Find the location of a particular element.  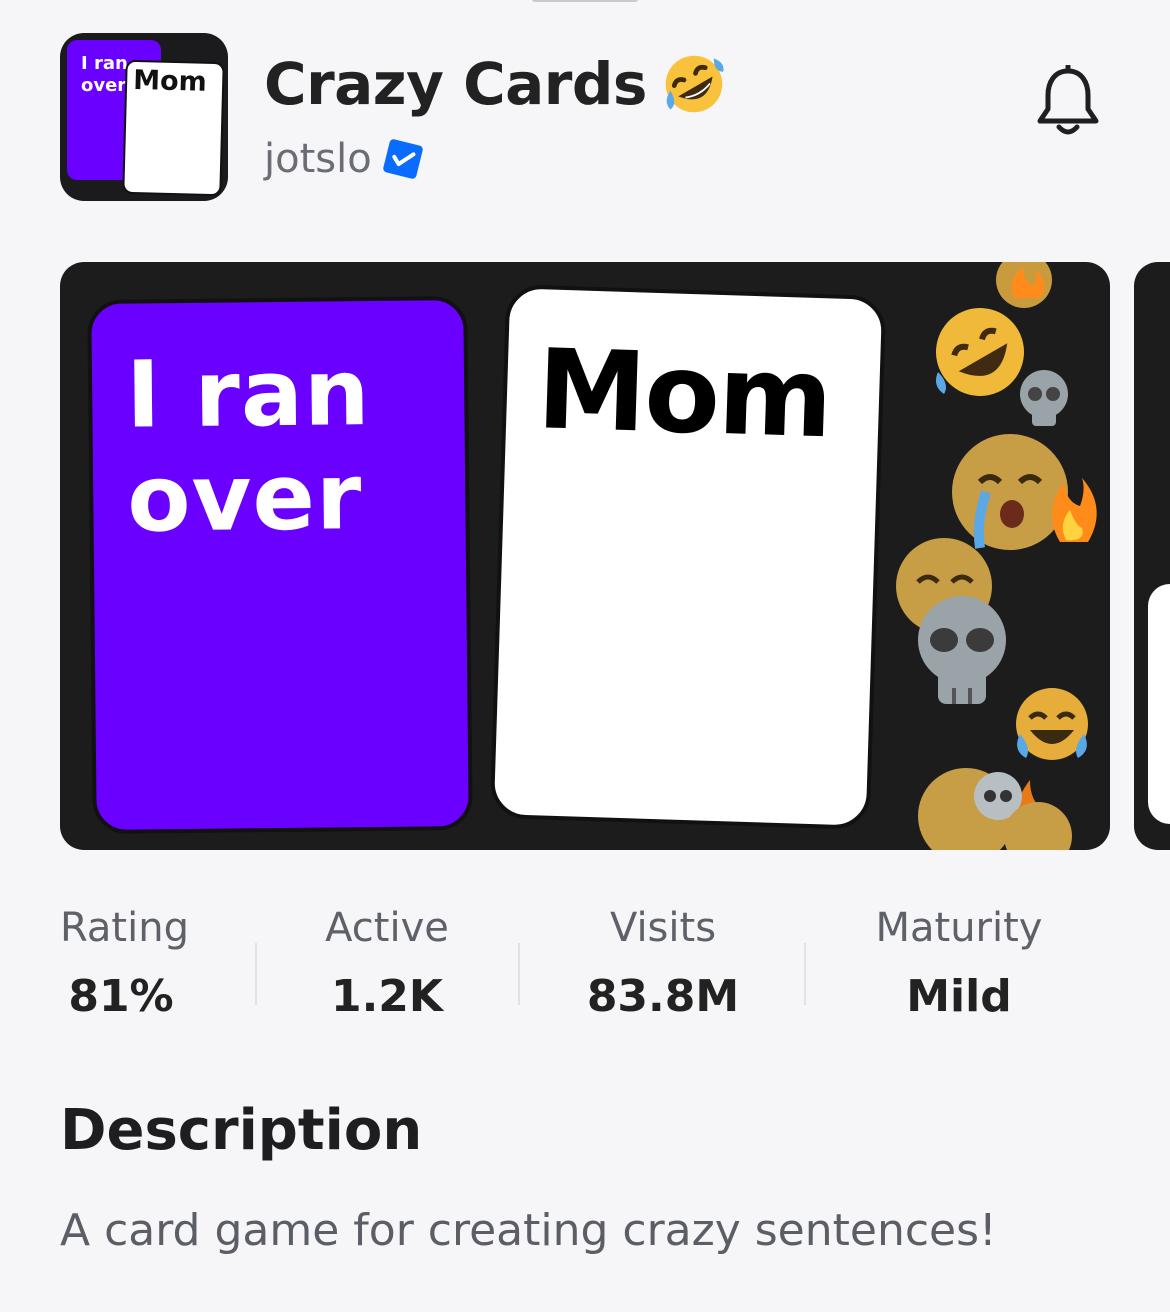

game-title: Crazy Cards is located at coordinates (455, 84).